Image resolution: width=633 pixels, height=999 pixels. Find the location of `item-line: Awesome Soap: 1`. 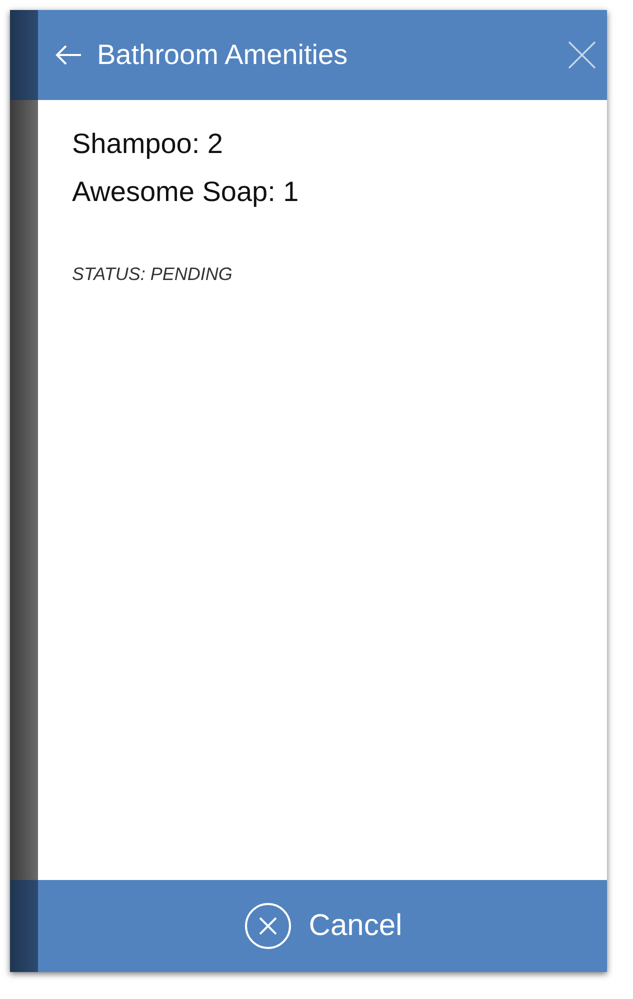

item-line: Awesome Soap: 1 is located at coordinates (186, 192).